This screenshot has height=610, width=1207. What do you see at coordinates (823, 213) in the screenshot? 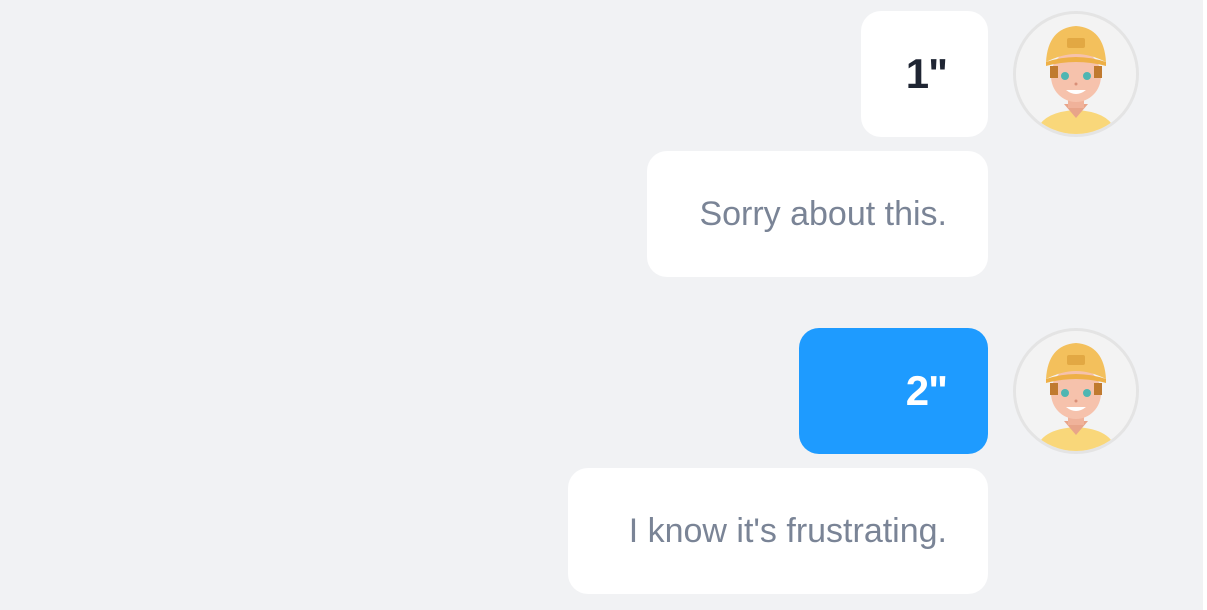
I see `message-text: Sorry about this.` at bounding box center [823, 213].